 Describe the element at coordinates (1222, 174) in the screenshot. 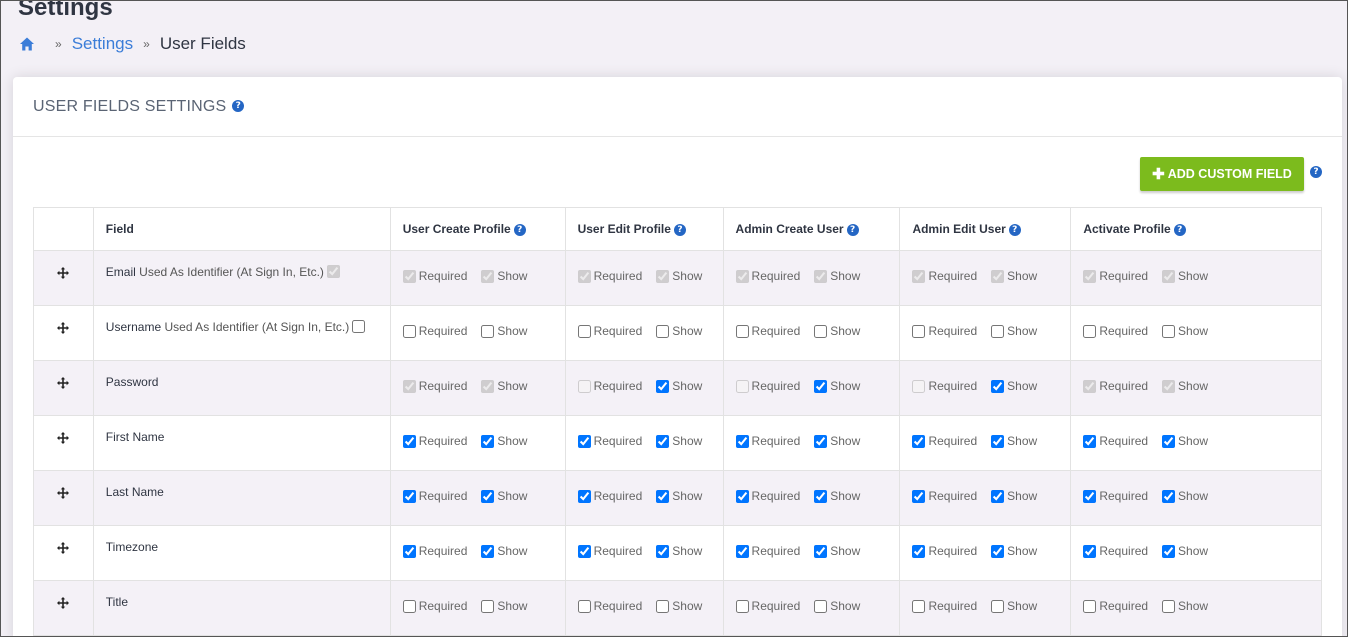

I see `add-custom-field-button: ✚ ADD CUSTOM FIELD` at that location.